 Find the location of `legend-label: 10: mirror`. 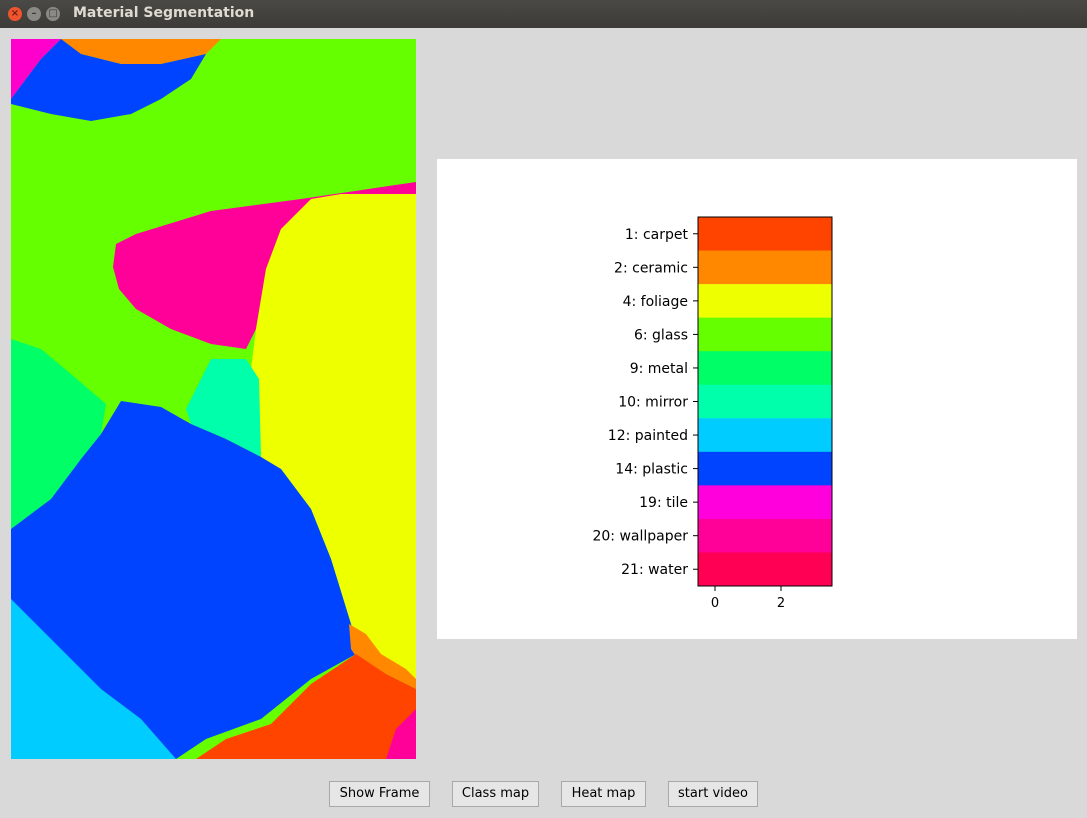

legend-label: 10: mirror is located at coordinates (653, 403).